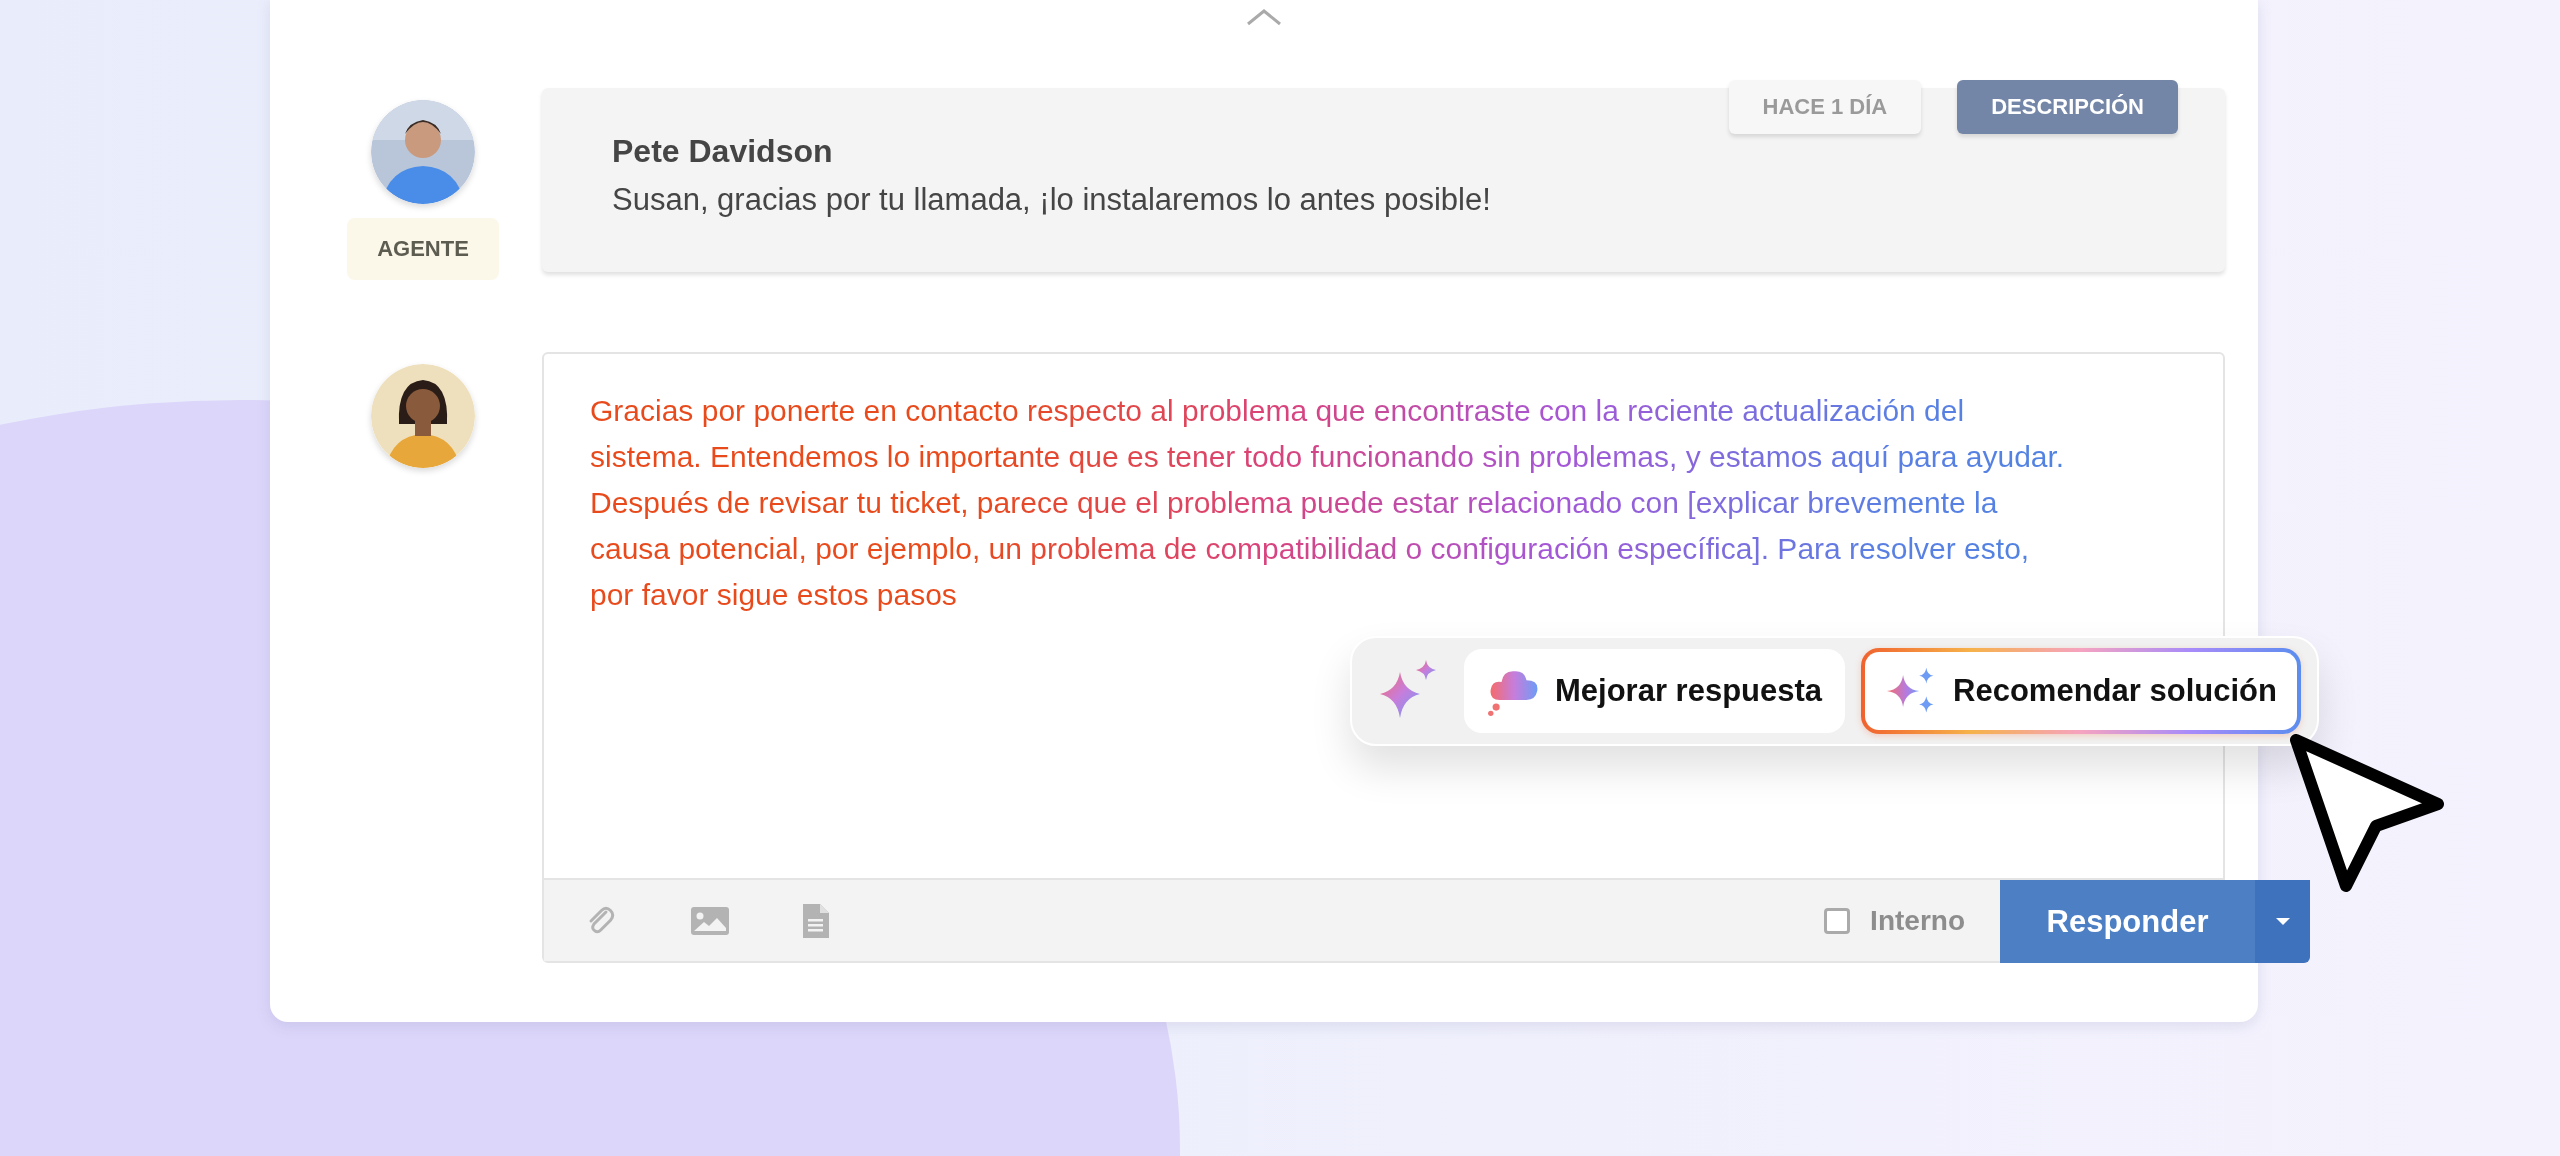  What do you see at coordinates (1655, 691) in the screenshot?
I see `ai-action-button: Mejorar respuesta` at bounding box center [1655, 691].